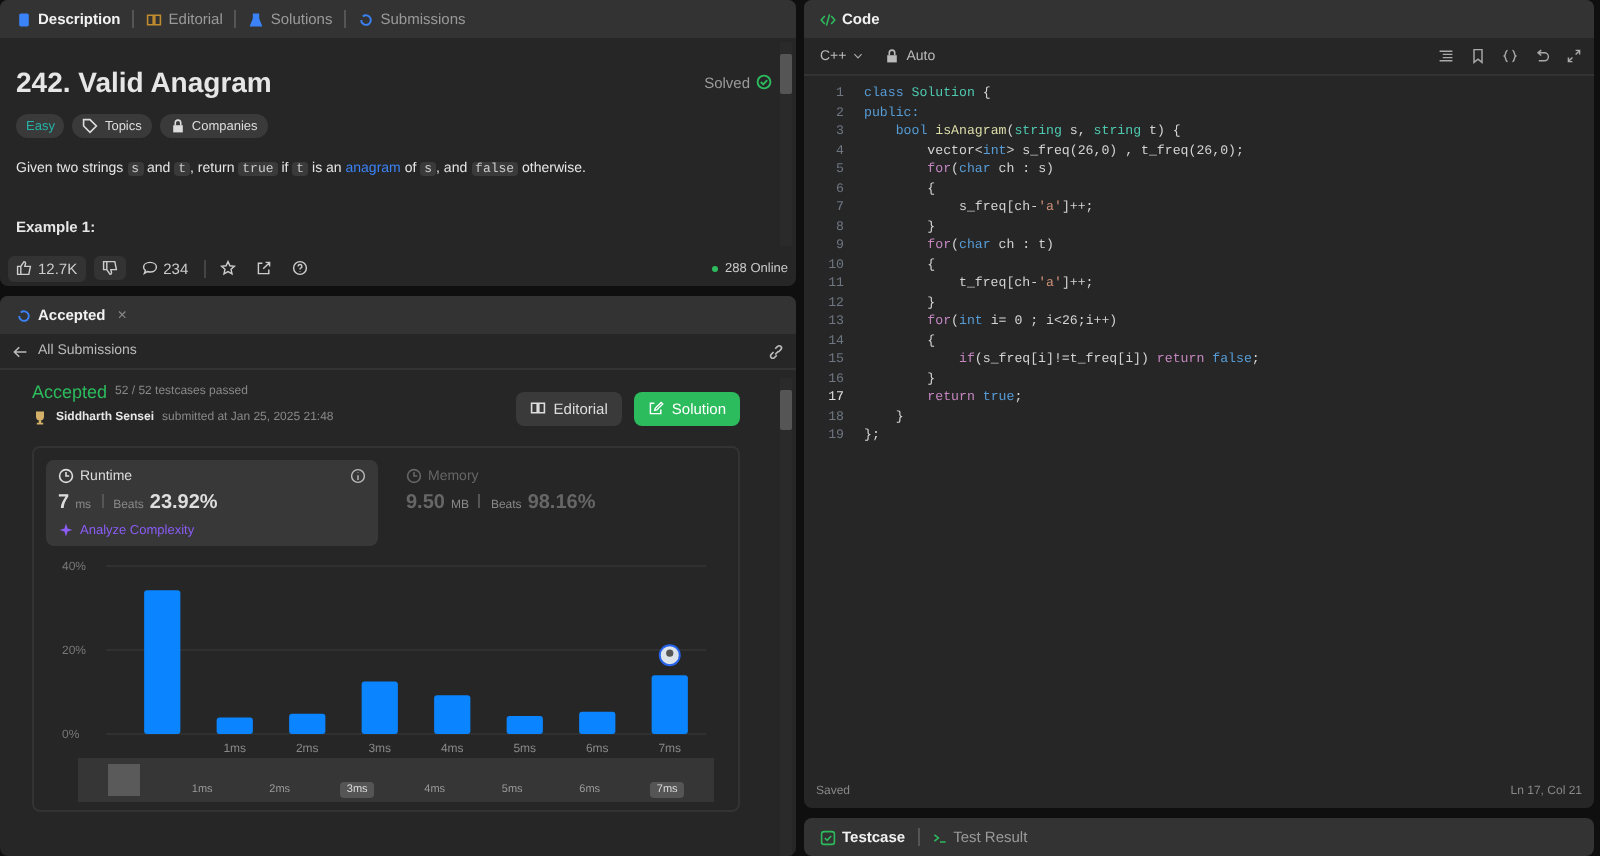  What do you see at coordinates (828, 19) in the screenshot?
I see `code-icon` at bounding box center [828, 19].